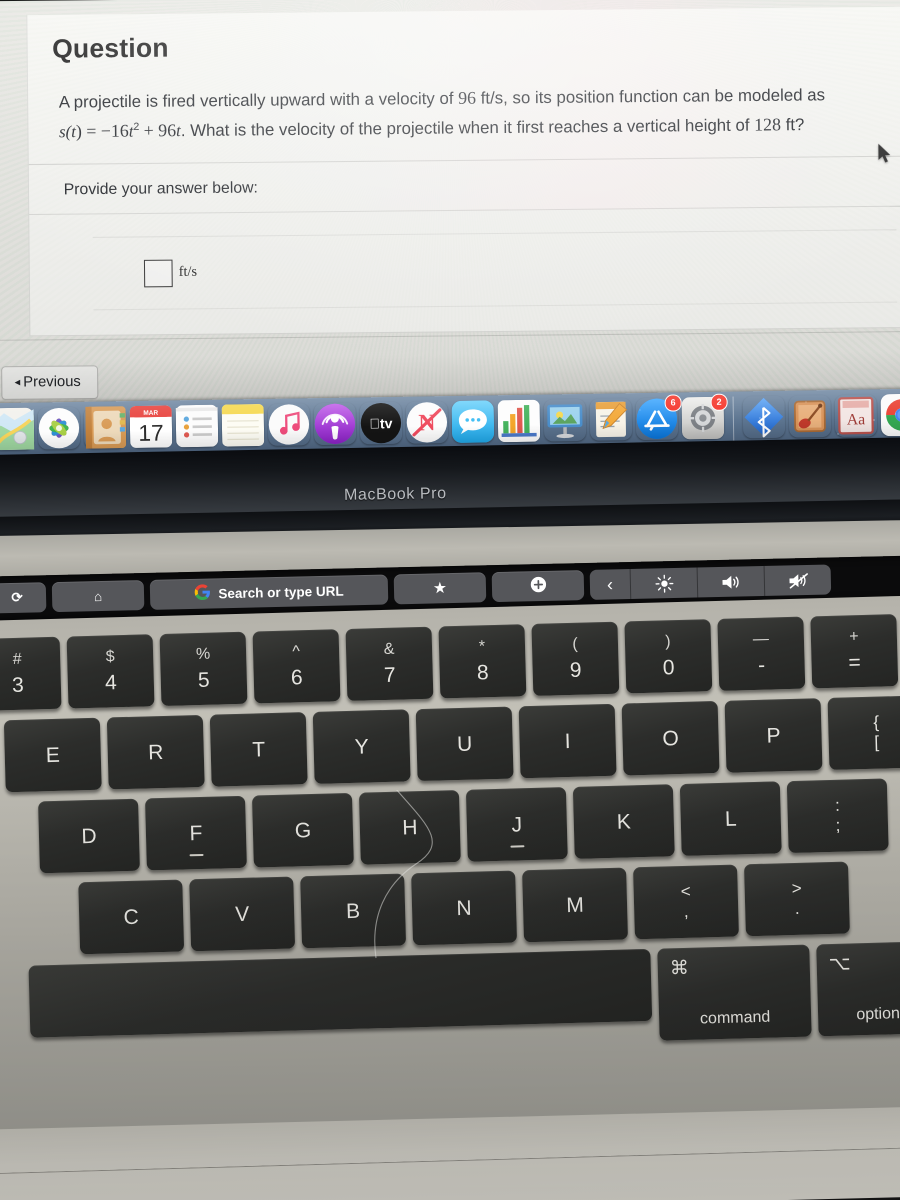 This screenshot has height=1200, width=900. I want to click on key-r-label: R, so click(155, 752).